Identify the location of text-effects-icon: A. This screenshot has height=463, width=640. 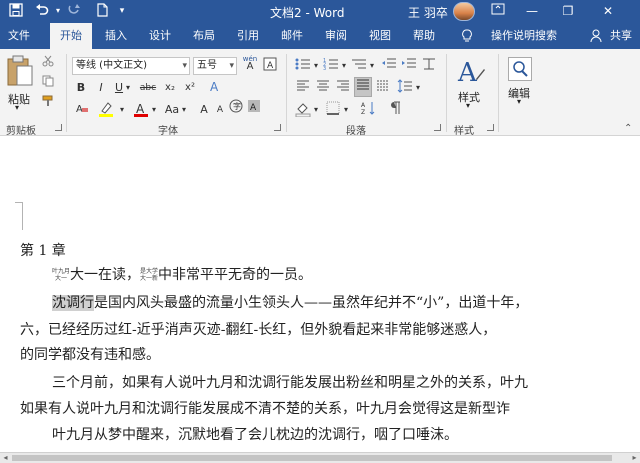
(215, 88).